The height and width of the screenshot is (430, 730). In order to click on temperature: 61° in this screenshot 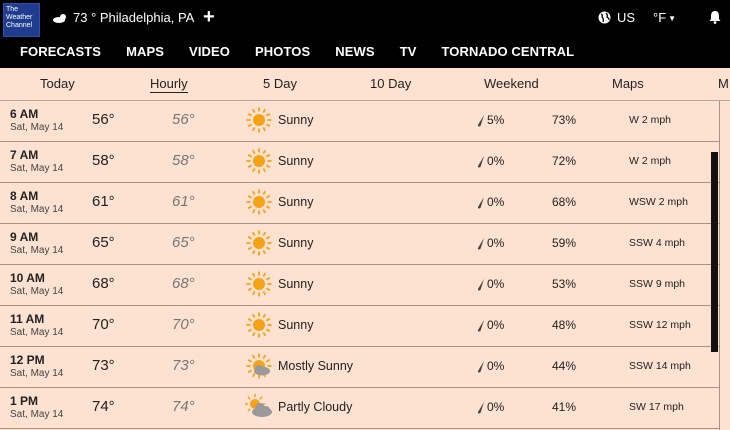, I will do `click(103, 201)`.